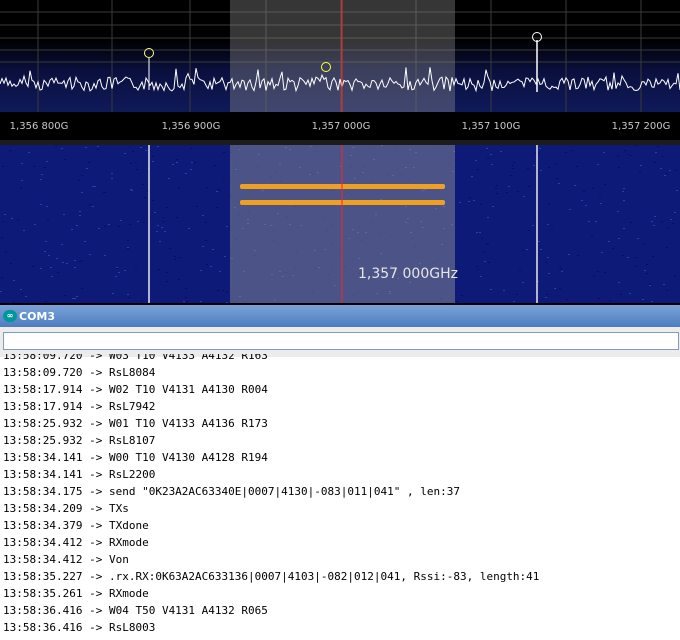 Image resolution: width=680 pixels, height=640 pixels. What do you see at coordinates (79, 406) in the screenshot?
I see `log-line: 13:58:17.914 -> RsL7942` at bounding box center [79, 406].